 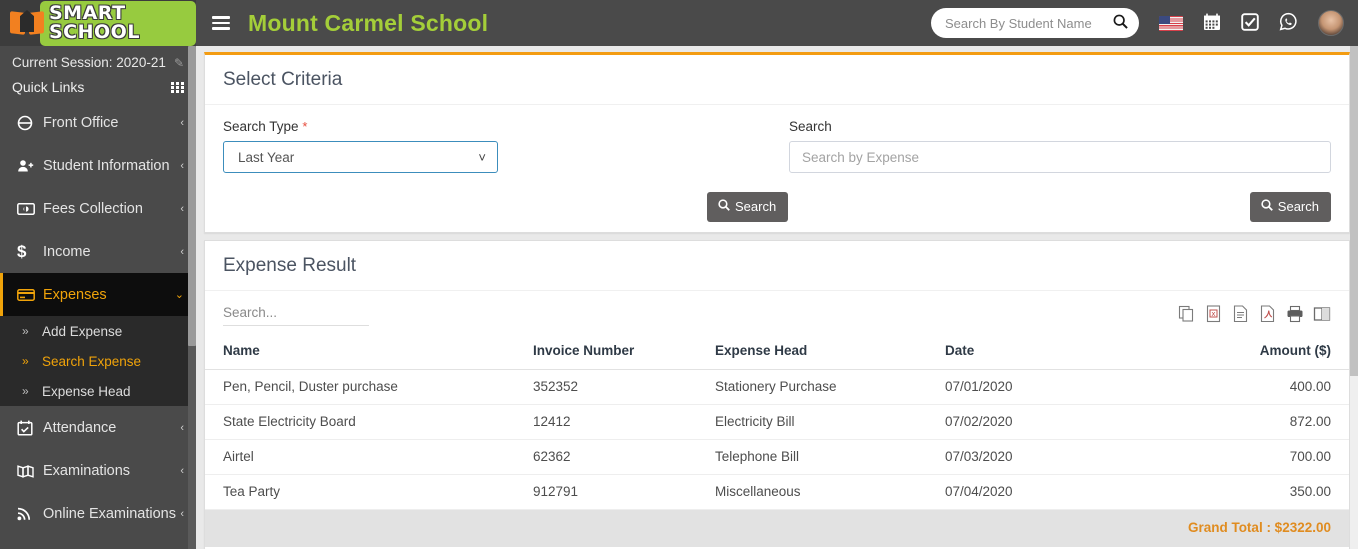 What do you see at coordinates (30, 428) in the screenshot?
I see `calendar-check-icon` at bounding box center [30, 428].